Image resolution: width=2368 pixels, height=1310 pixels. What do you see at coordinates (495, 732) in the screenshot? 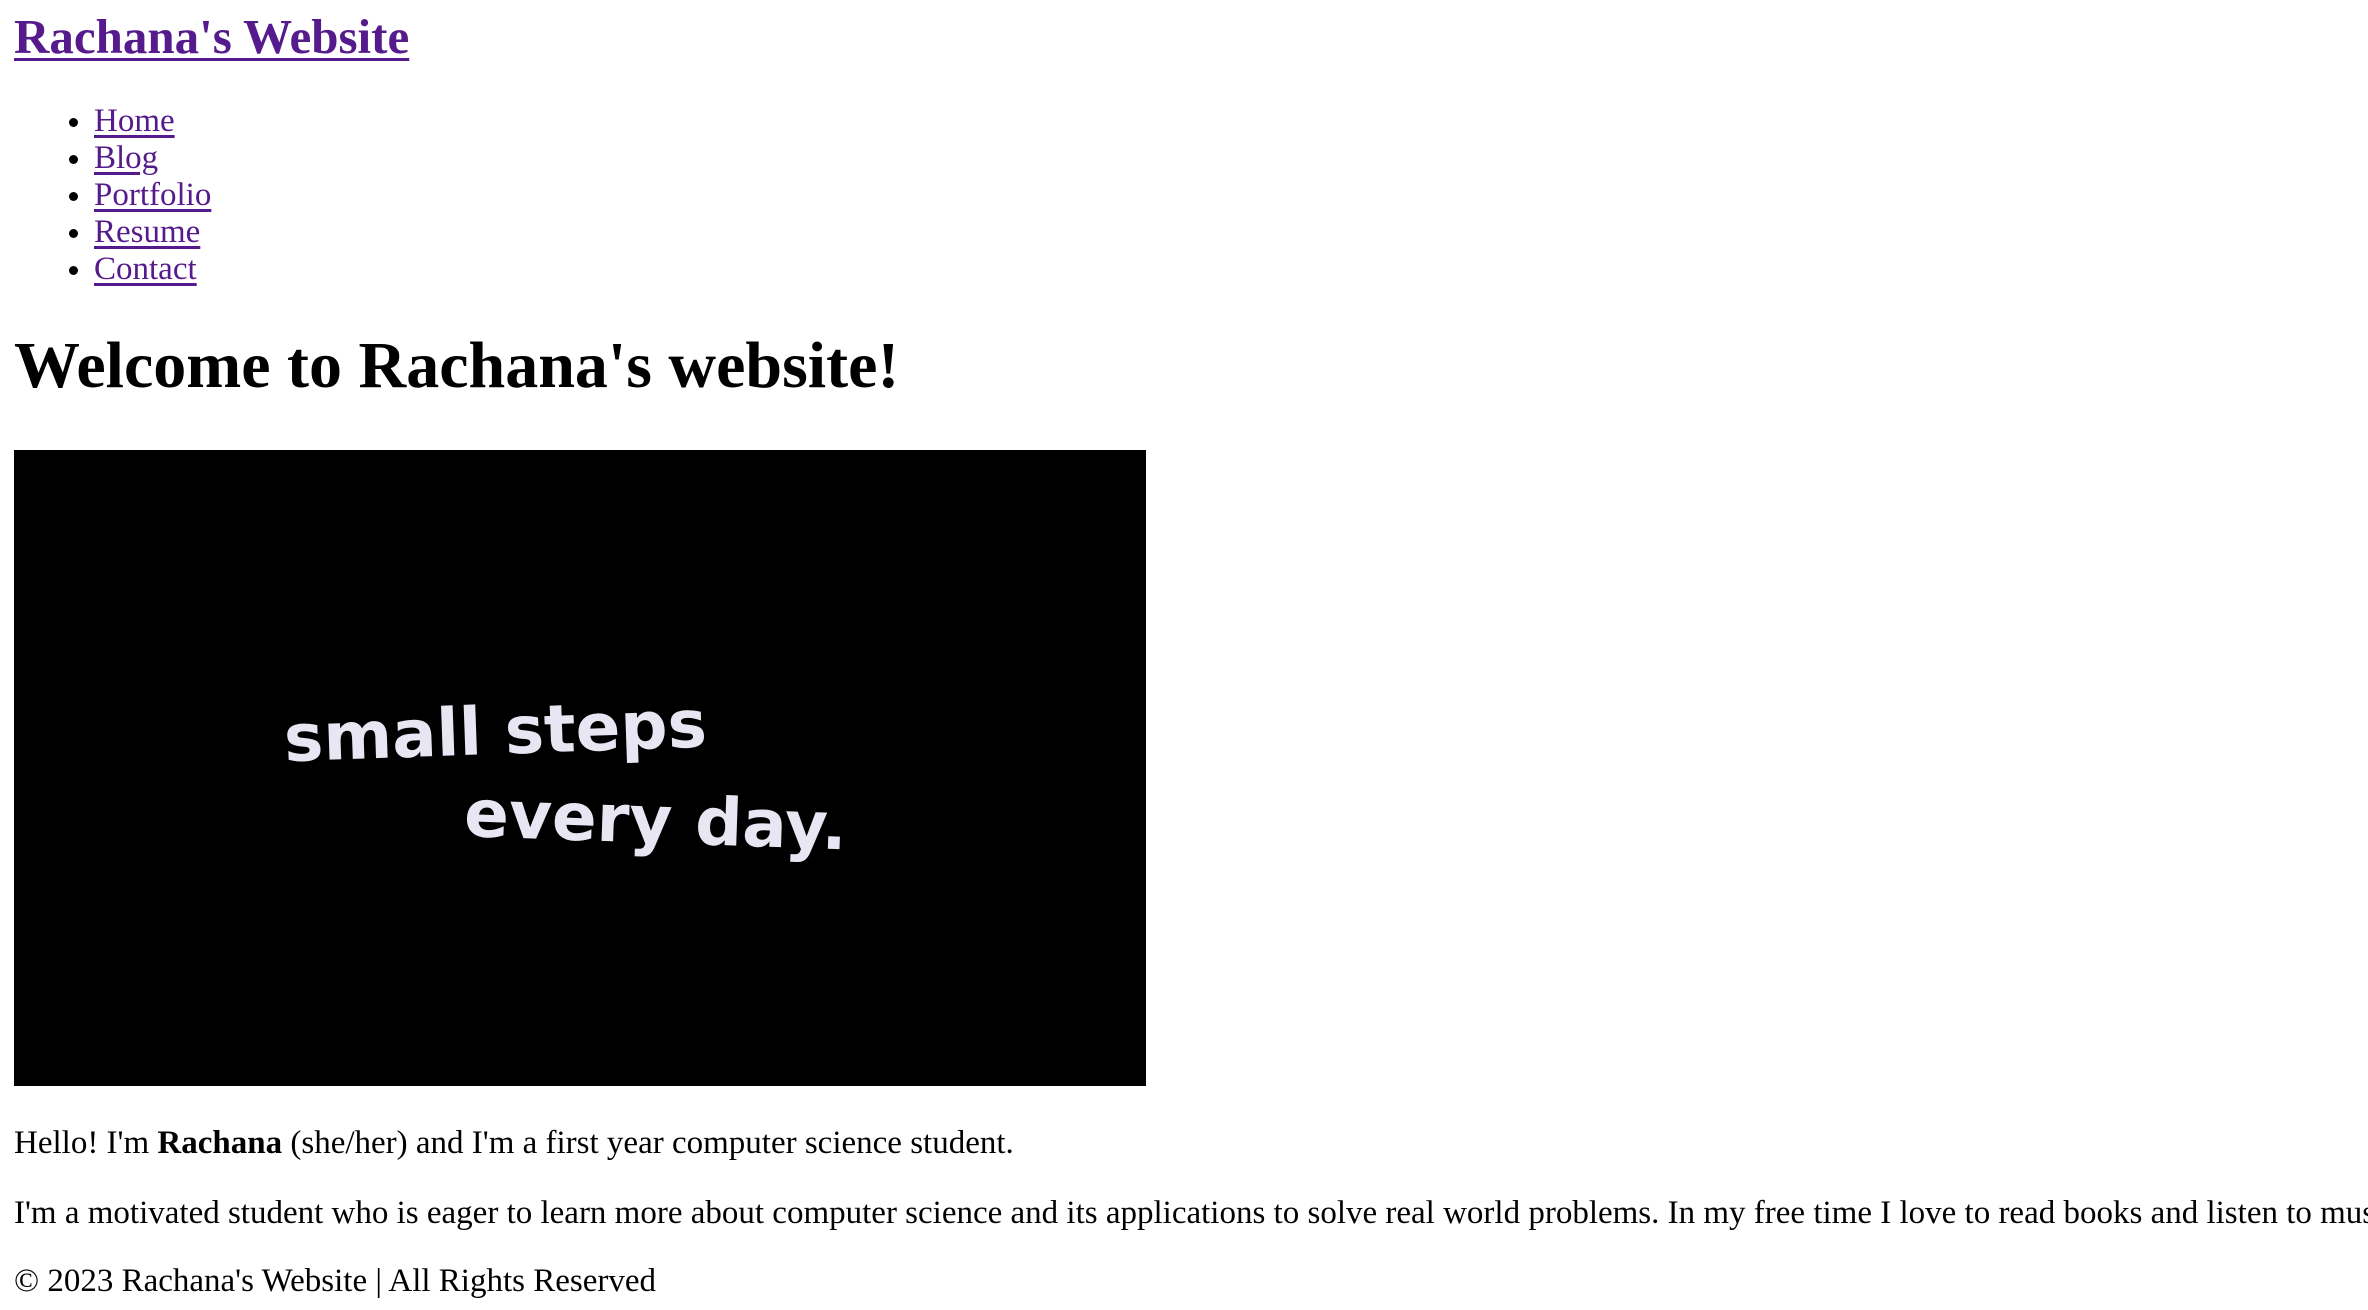
I see `hero-image-line1: small steps` at bounding box center [495, 732].